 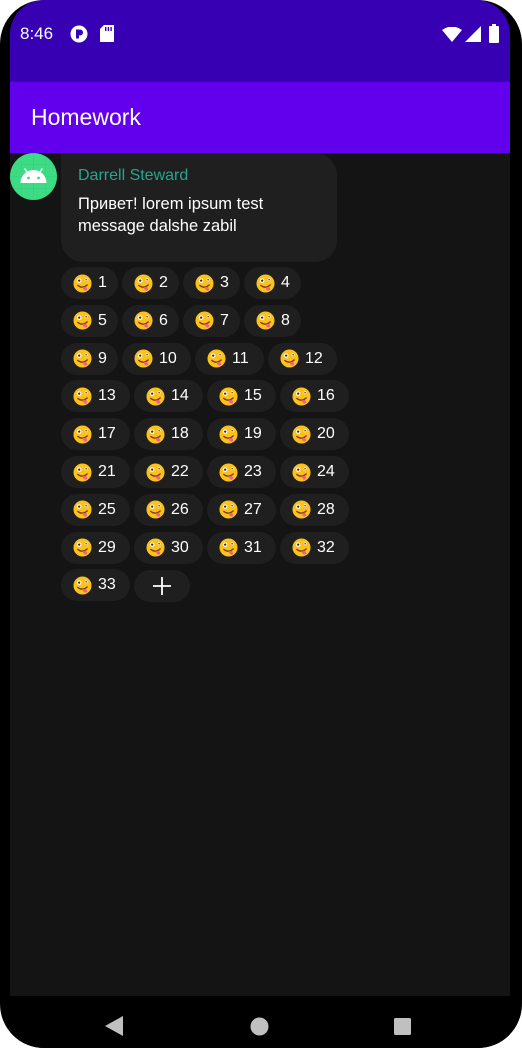 I want to click on reaction-chip: 6, so click(x=150, y=320).